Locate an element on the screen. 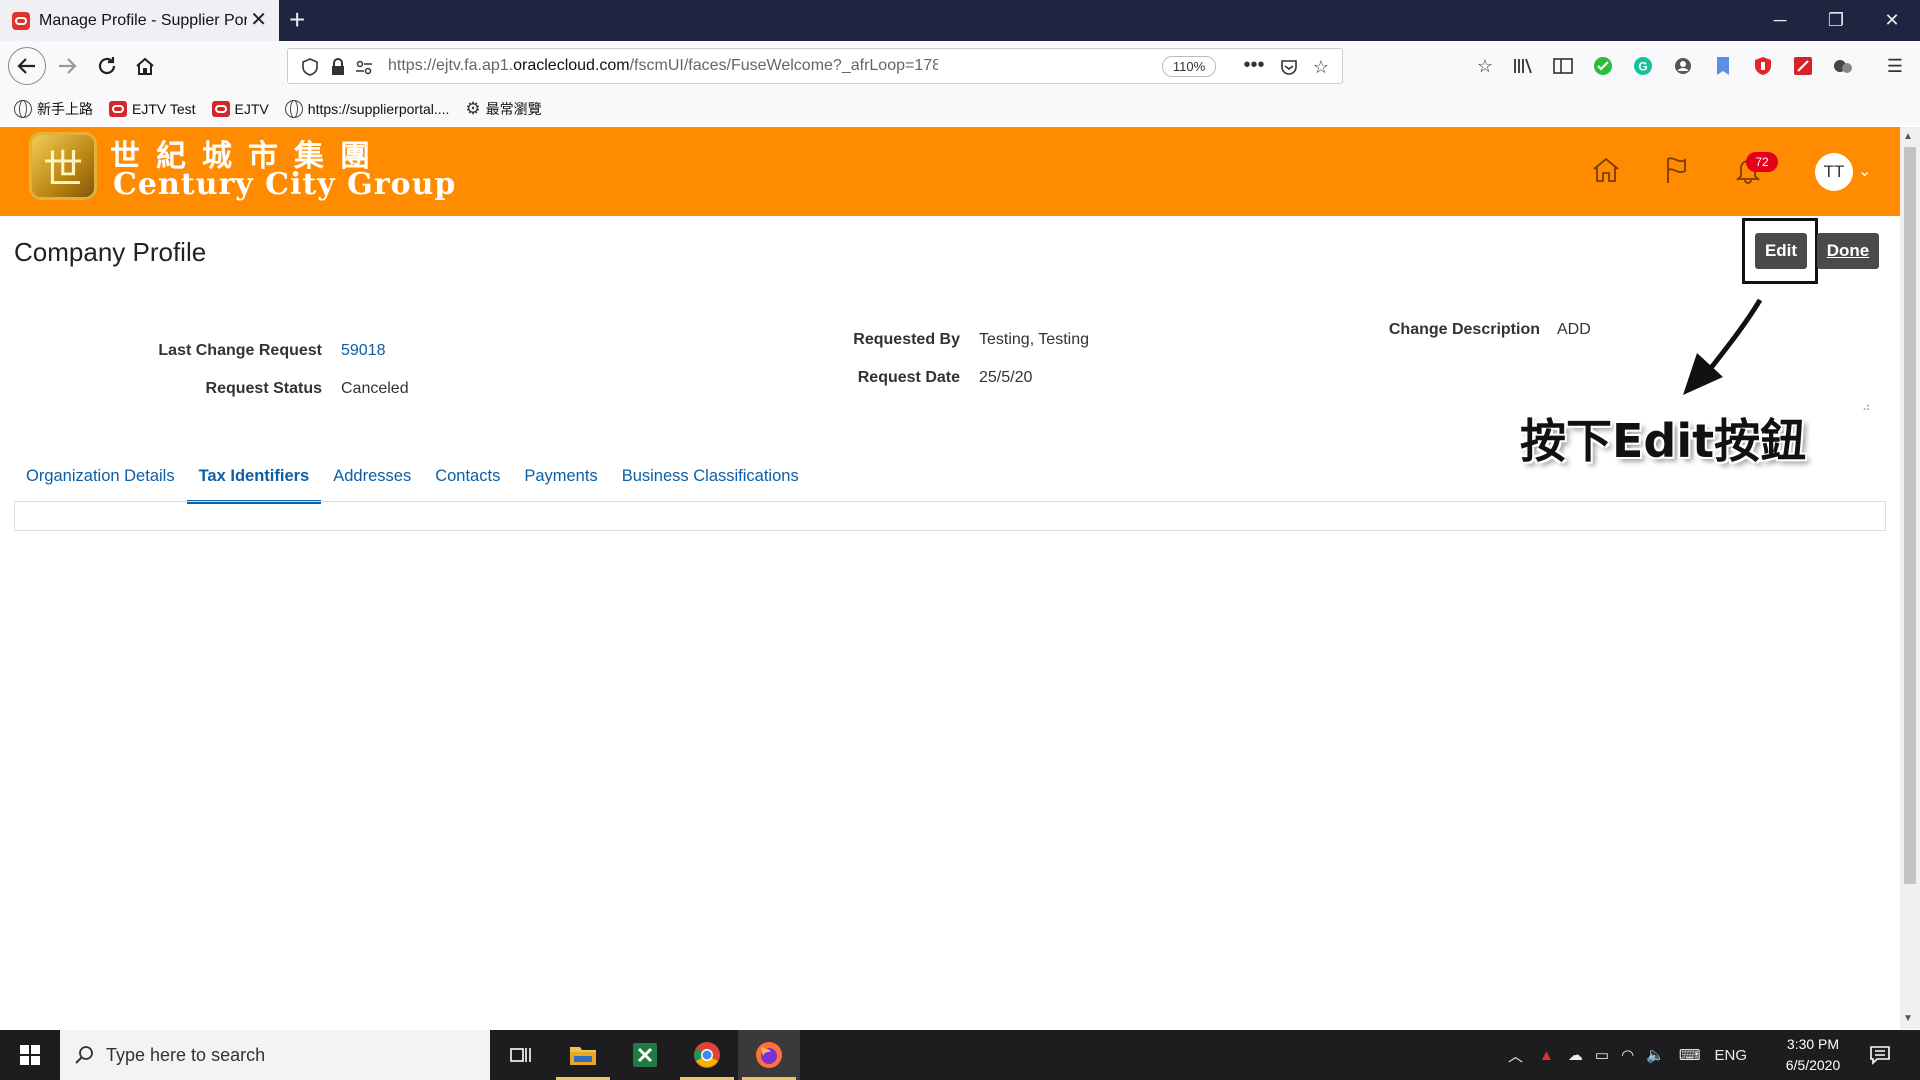 The height and width of the screenshot is (1080, 1920). bookmark-label: EJTV is located at coordinates (251, 108).